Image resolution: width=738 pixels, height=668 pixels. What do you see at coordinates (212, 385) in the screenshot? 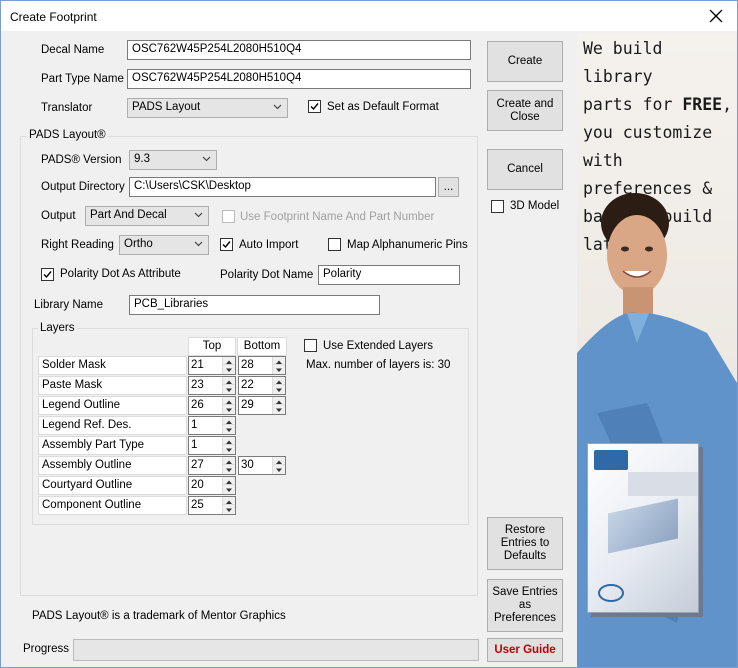
I see `paste-mask-top-stepper: 23` at bounding box center [212, 385].